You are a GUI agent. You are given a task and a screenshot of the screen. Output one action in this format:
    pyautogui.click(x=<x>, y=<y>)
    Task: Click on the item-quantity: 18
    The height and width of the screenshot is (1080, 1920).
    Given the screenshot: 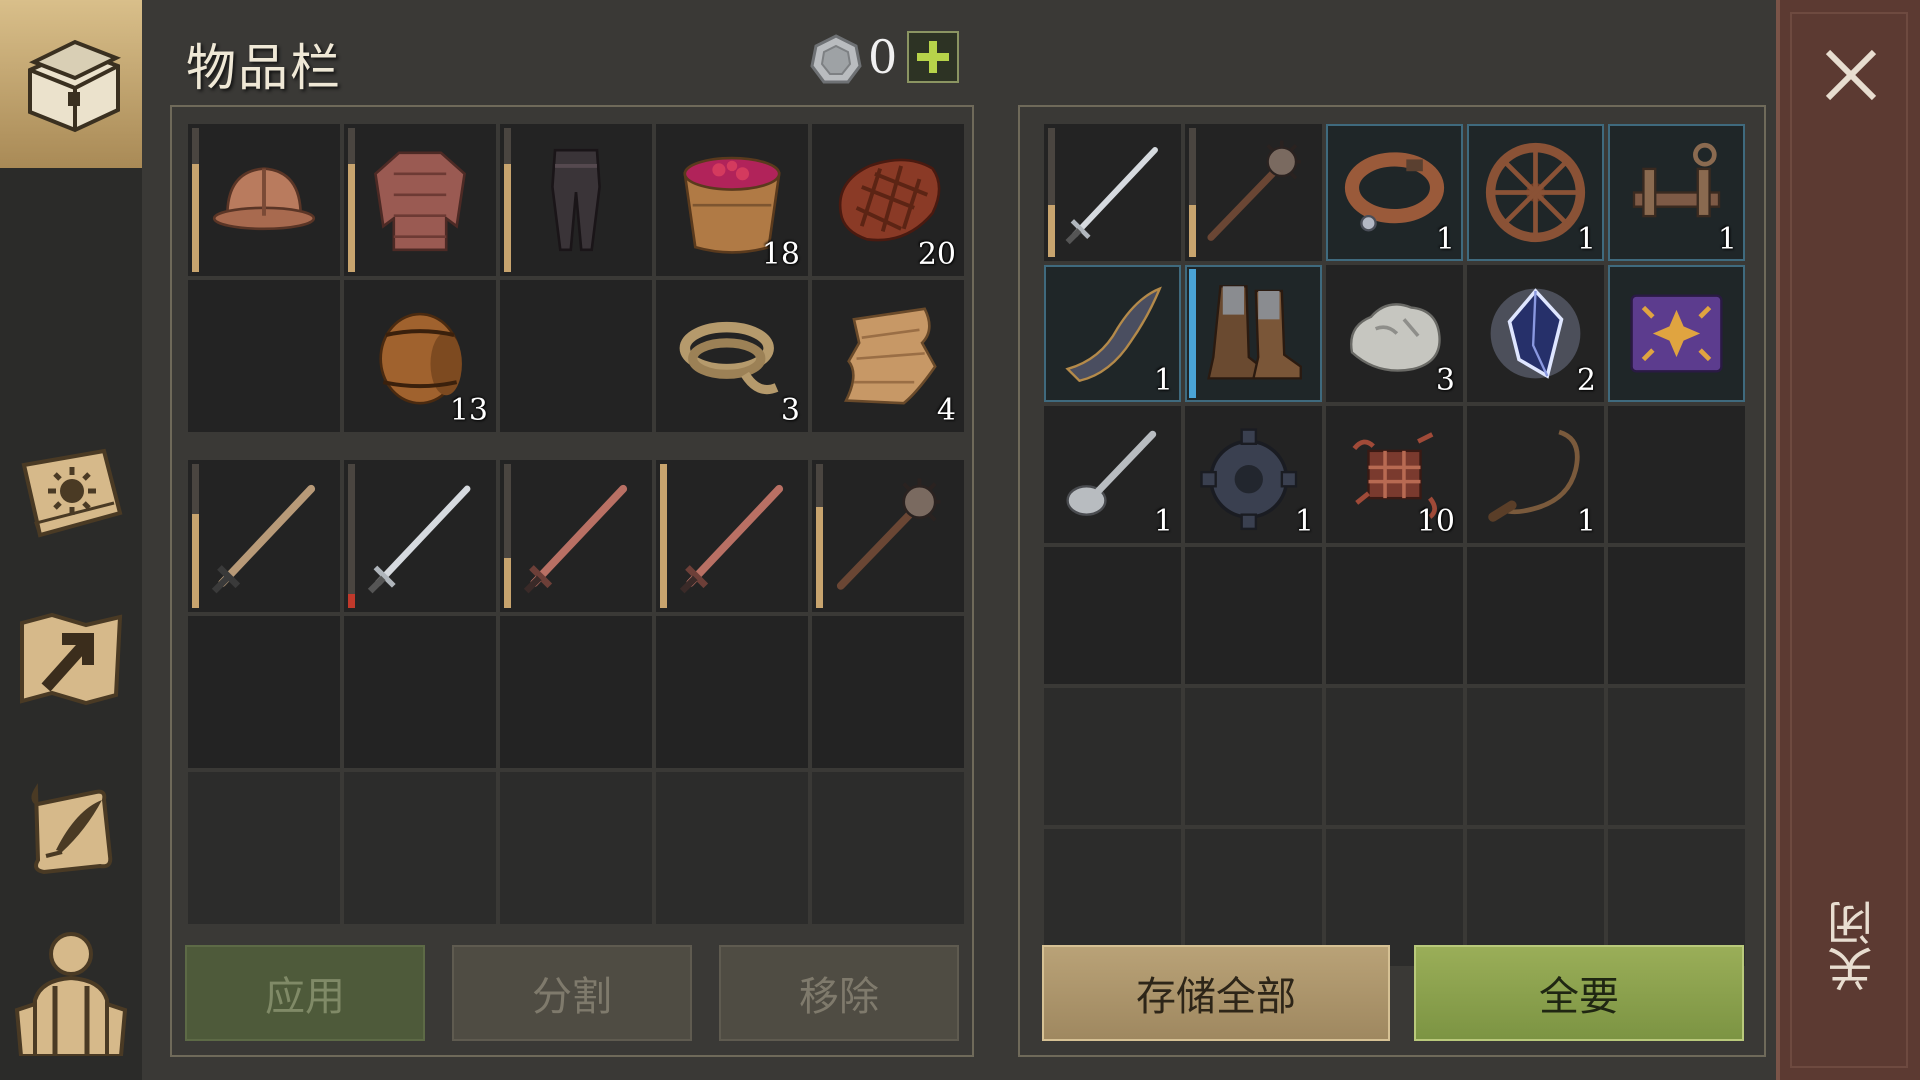 What is the action you would take?
    pyautogui.click(x=780, y=254)
    